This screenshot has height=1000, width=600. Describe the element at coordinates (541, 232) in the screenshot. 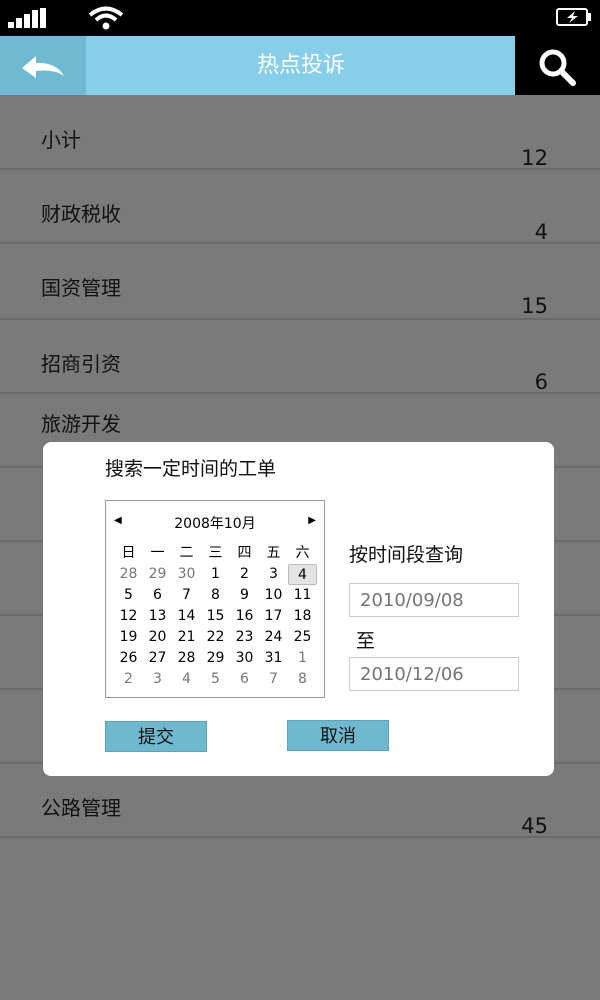

I see `list-item-count: 4` at that location.